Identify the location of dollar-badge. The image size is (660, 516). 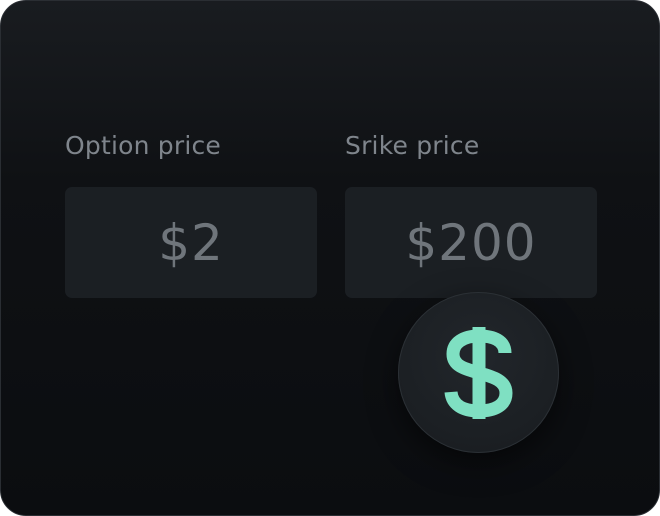
(478, 372).